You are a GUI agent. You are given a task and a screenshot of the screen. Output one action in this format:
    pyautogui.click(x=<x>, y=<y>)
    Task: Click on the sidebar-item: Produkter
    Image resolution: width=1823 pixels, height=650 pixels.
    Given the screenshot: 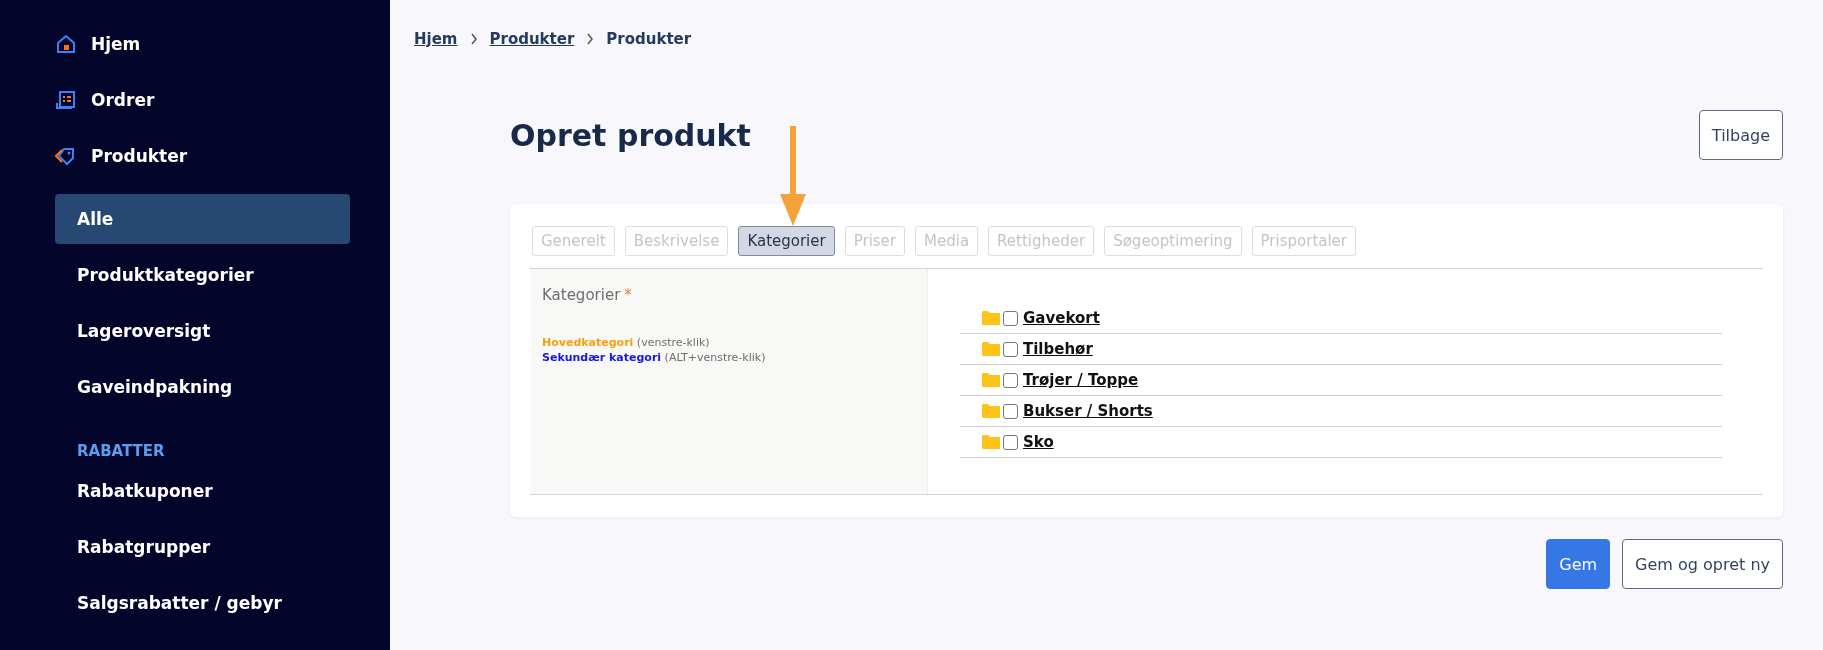 What is the action you would take?
    pyautogui.click(x=202, y=156)
    